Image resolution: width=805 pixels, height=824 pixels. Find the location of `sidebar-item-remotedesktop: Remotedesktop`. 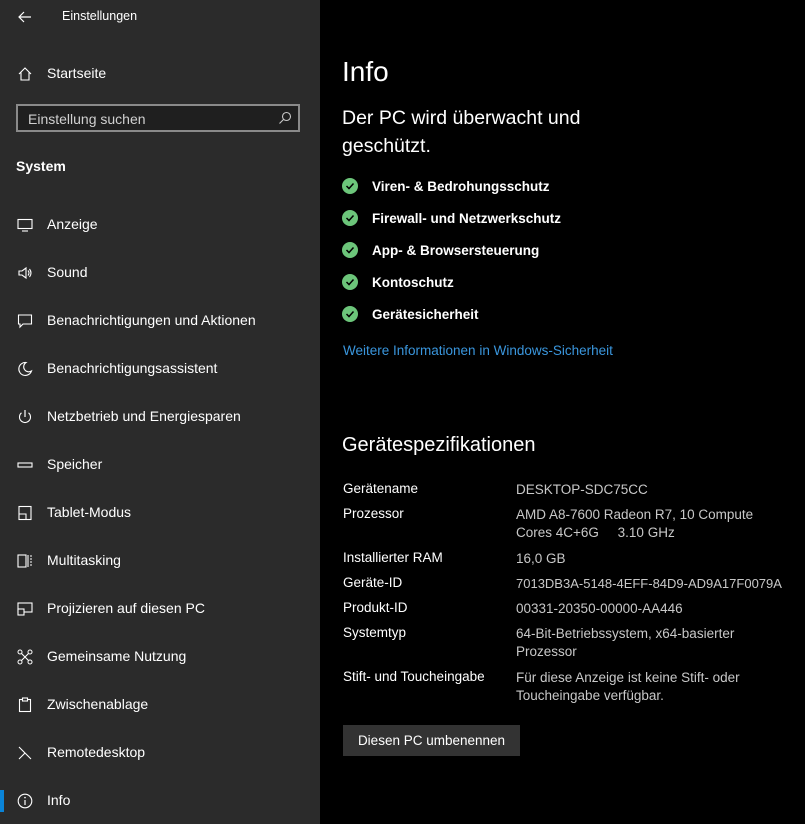

sidebar-item-remotedesktop: Remotedesktop is located at coordinates (160, 753).